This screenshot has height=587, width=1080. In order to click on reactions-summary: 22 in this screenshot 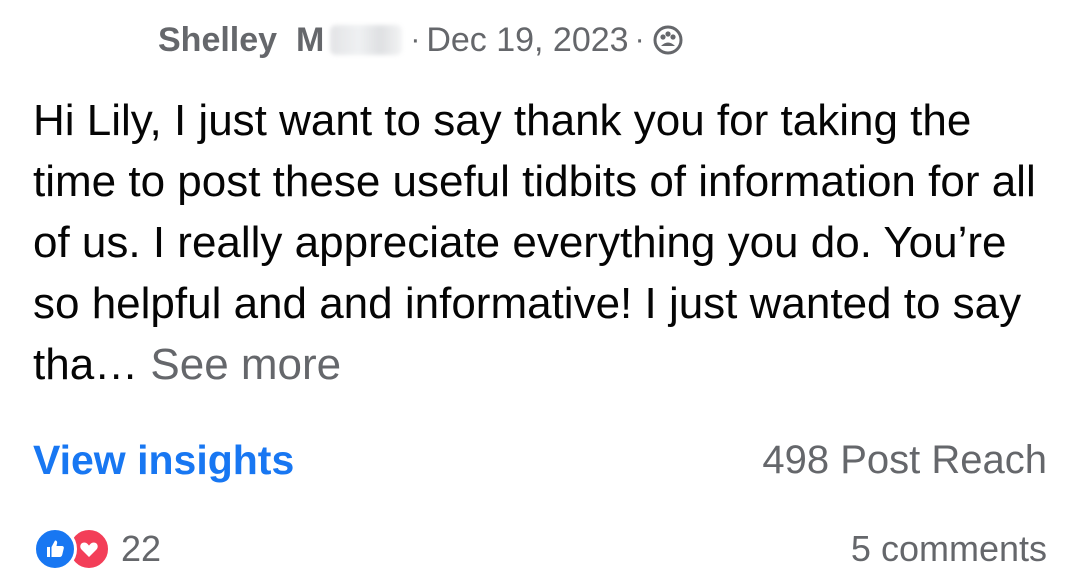, I will do `click(97, 549)`.